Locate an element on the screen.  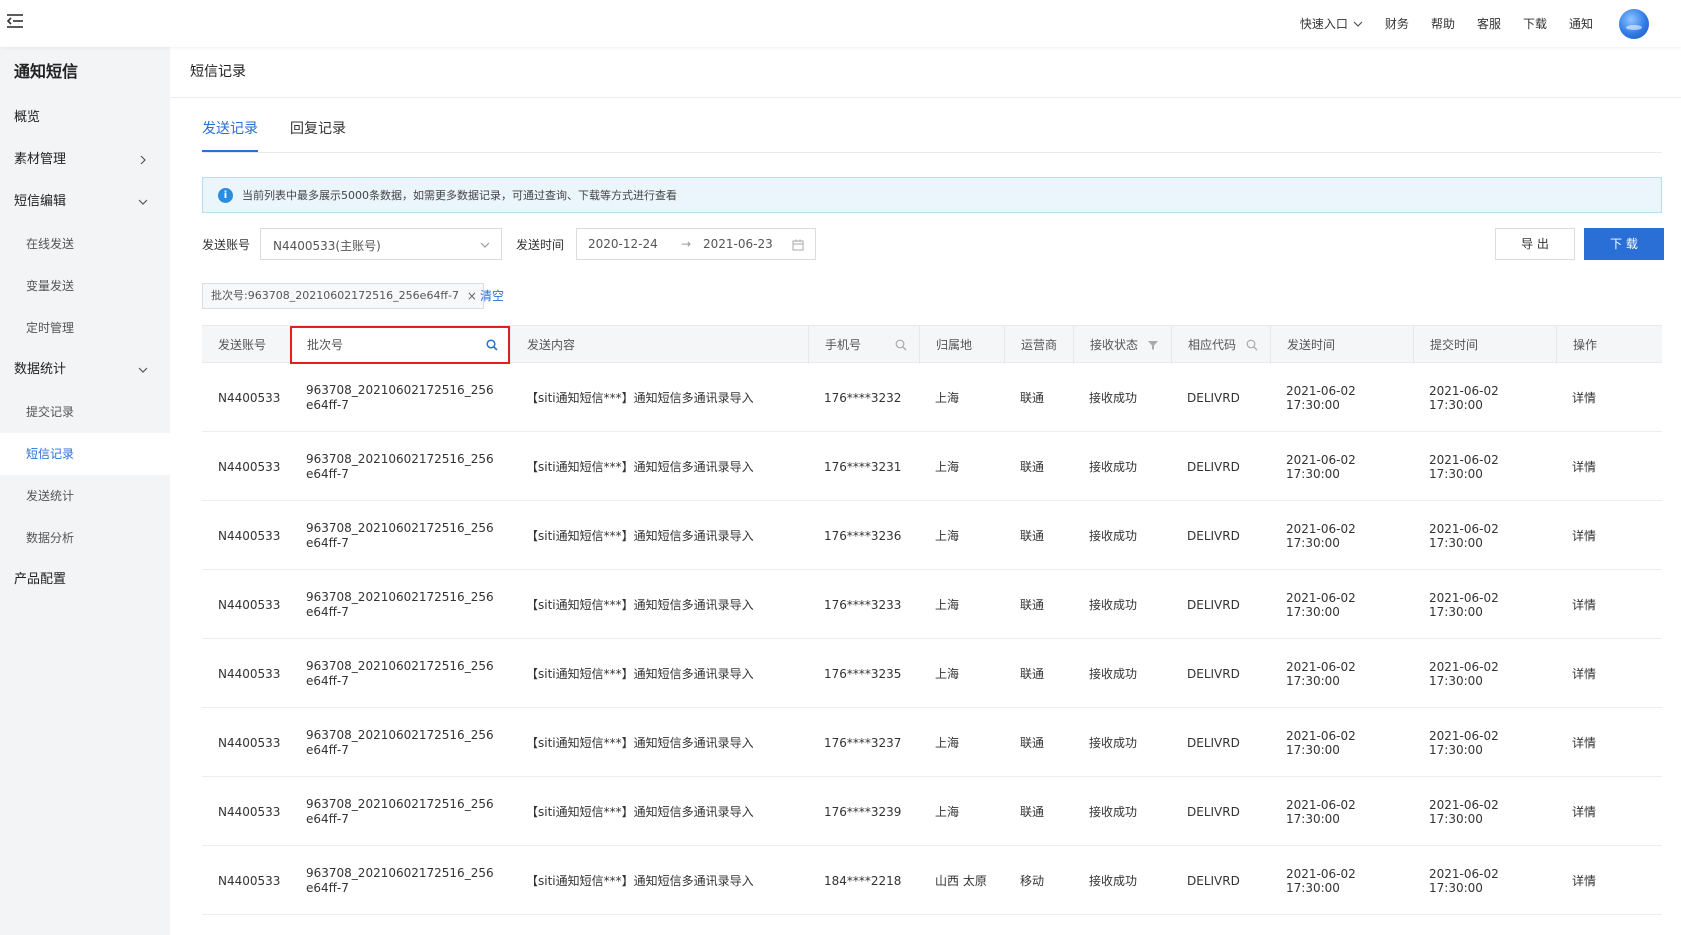
sidebar-item-product-config: 产品配置 is located at coordinates (85, 580).